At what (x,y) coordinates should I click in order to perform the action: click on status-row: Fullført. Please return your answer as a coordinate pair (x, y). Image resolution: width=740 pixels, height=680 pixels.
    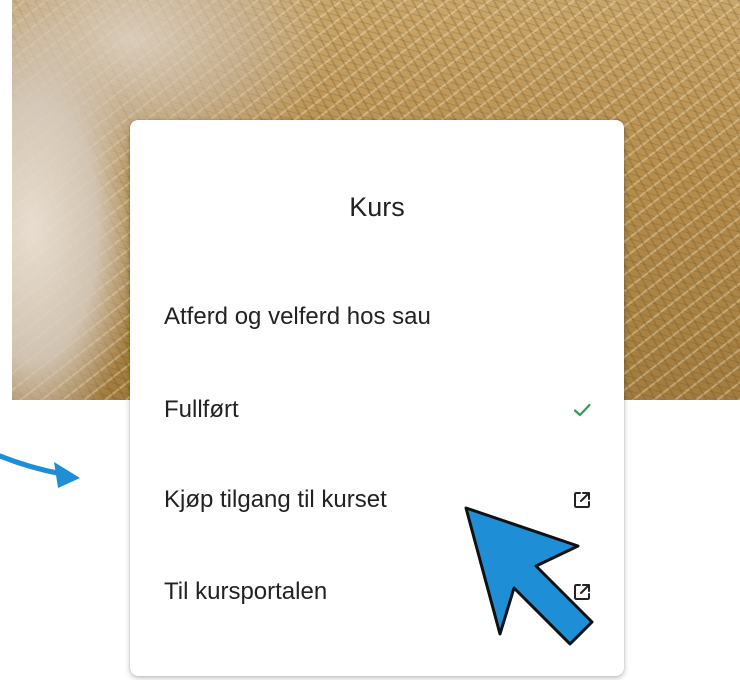
    Looking at the image, I should click on (379, 410).